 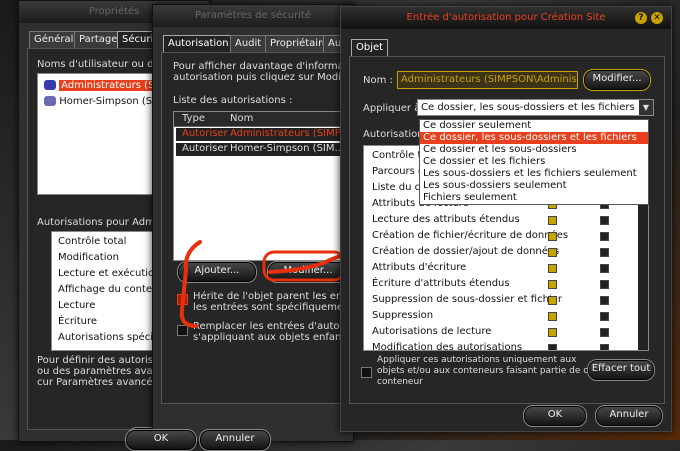 I want to click on apply-to-option: Ce dossier seulement, so click(x=534, y=126).